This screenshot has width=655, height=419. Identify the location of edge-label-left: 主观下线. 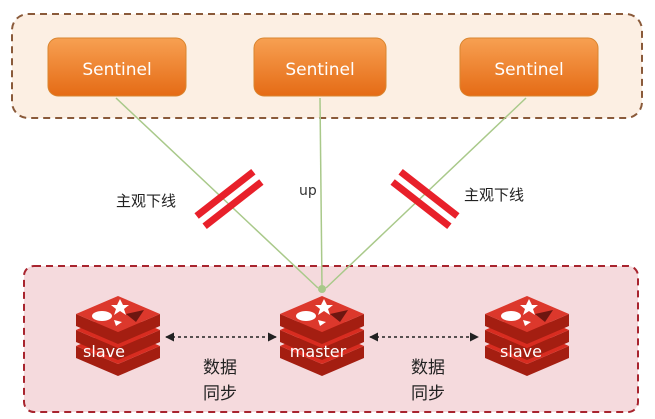
(146, 201).